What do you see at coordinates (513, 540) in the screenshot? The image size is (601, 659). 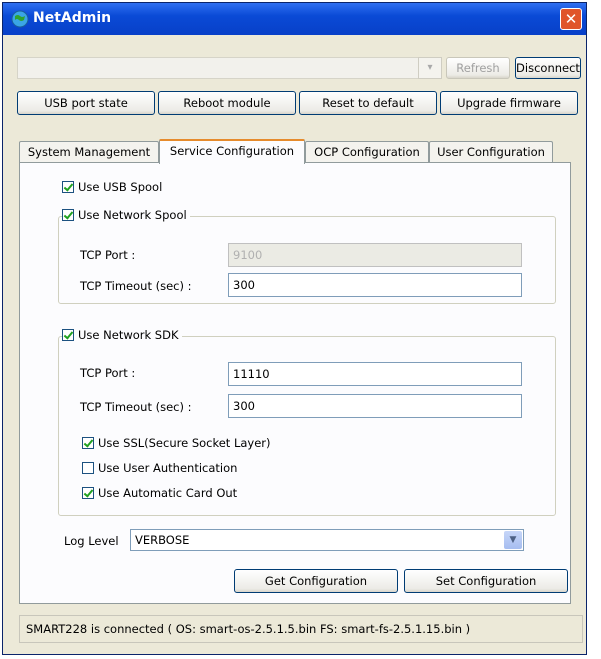 I see `chevron-down-icon: ▼` at bounding box center [513, 540].